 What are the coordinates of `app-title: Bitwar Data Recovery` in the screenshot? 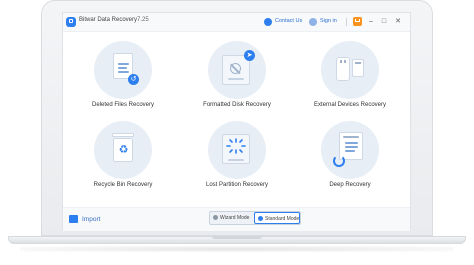 It's located at (108, 20).